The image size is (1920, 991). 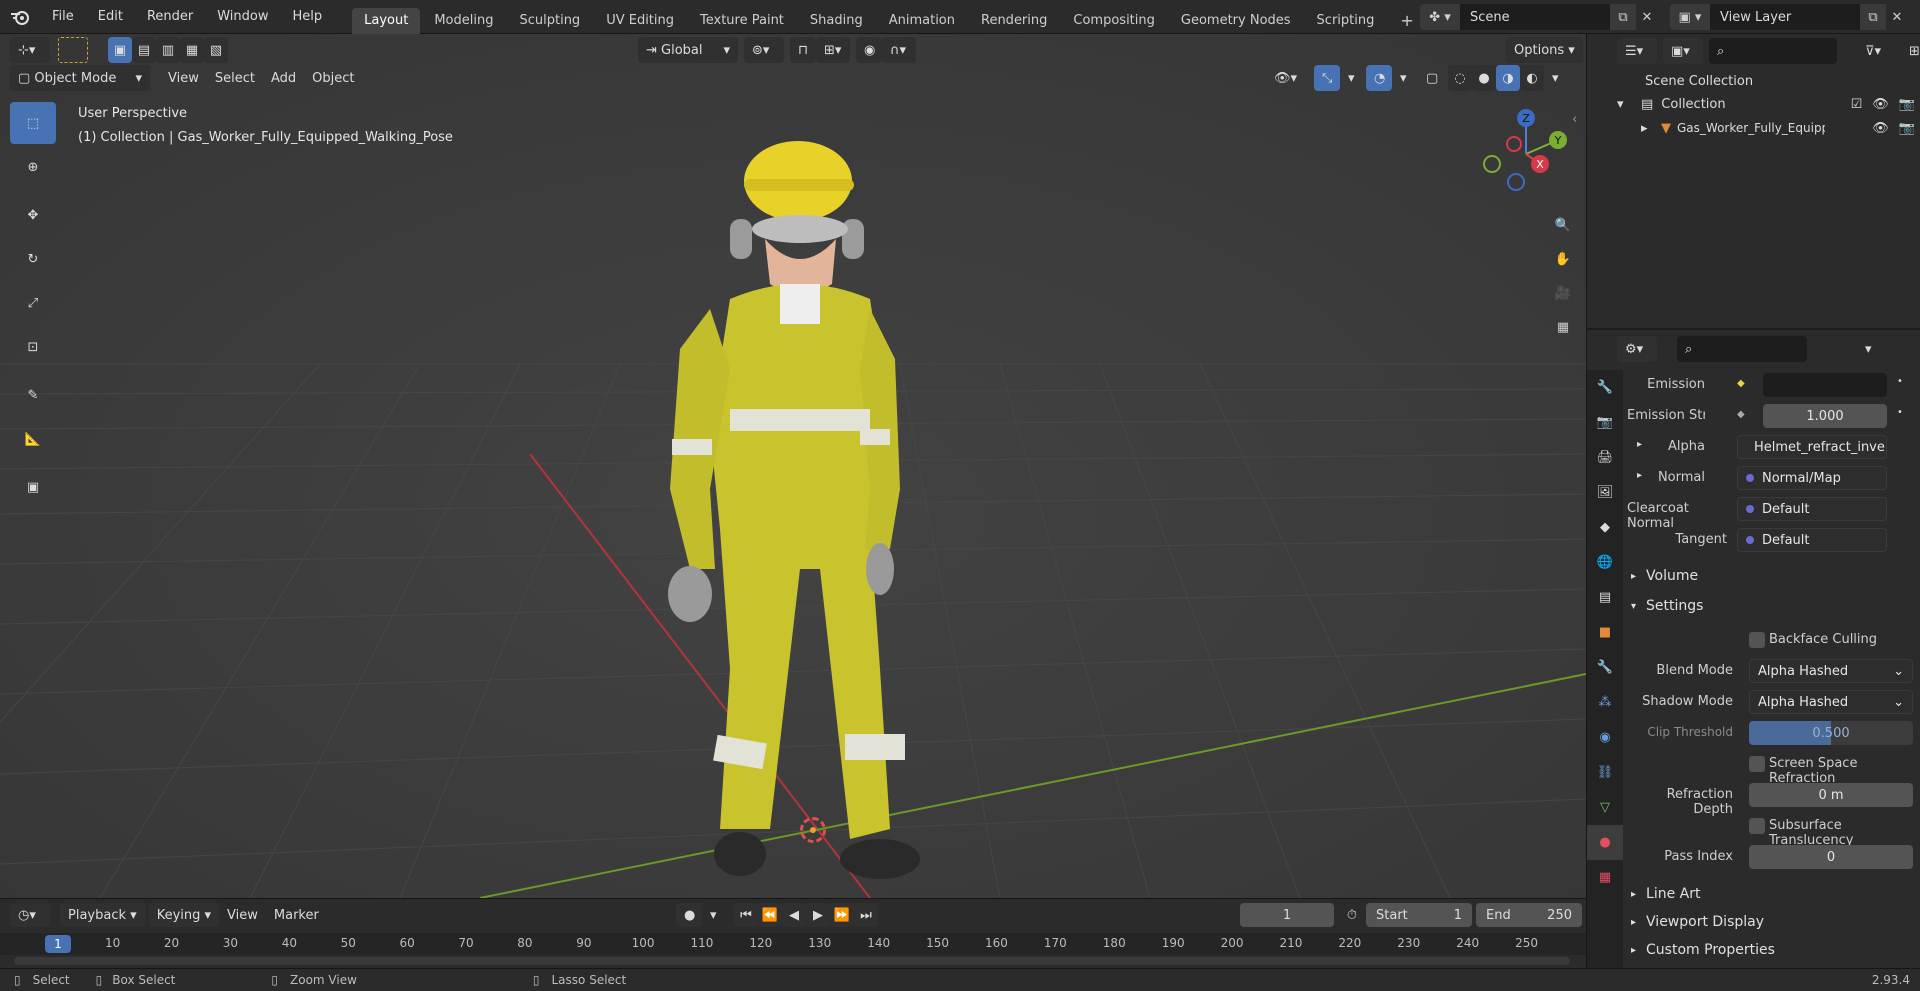 What do you see at coordinates (1286, 78) in the screenshot?
I see `visibility-icon: 👁▾` at bounding box center [1286, 78].